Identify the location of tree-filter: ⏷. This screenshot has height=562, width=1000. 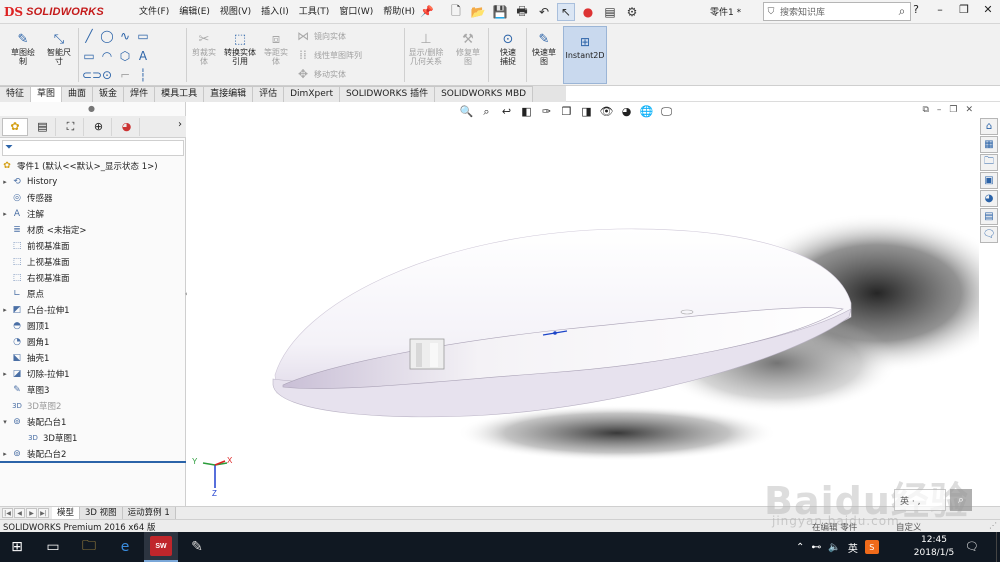
(93, 148).